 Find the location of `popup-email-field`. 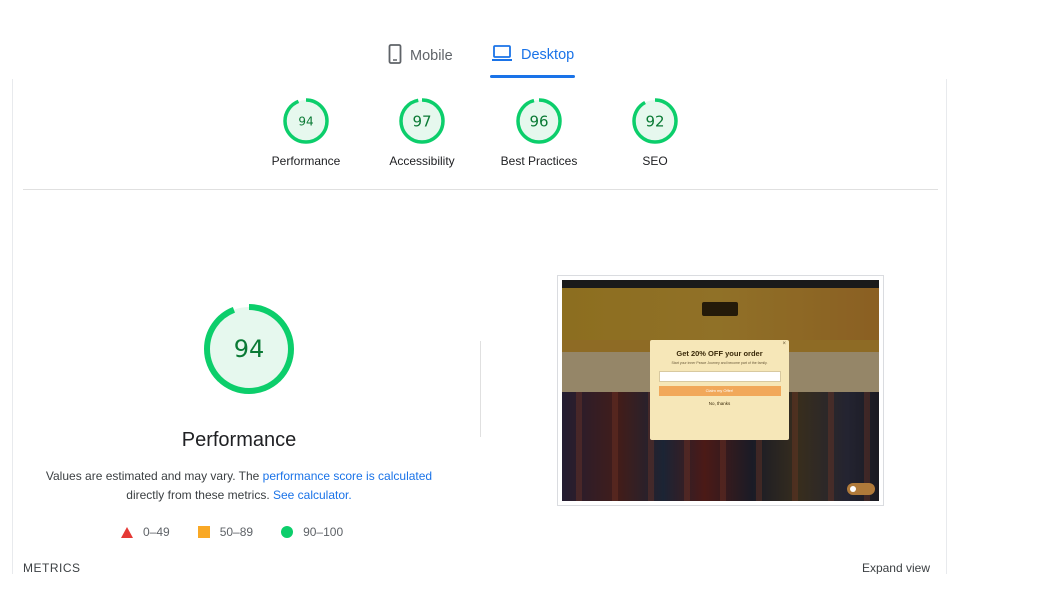

popup-email-field is located at coordinates (719, 376).